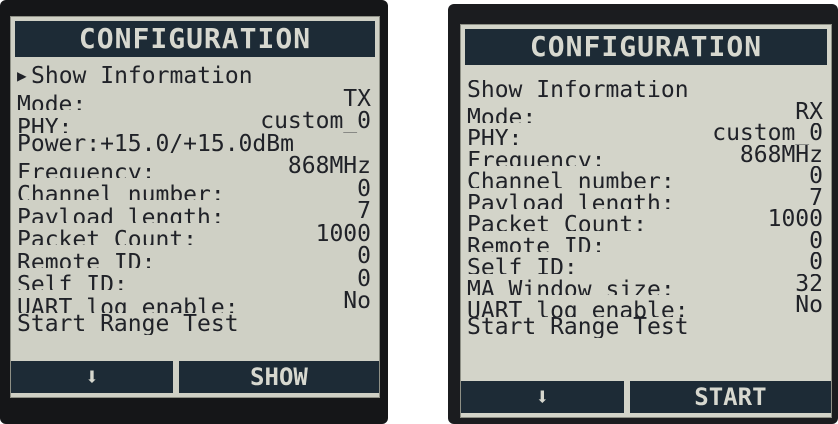  I want to click on tx-show-label: SHOW, so click(279, 377).